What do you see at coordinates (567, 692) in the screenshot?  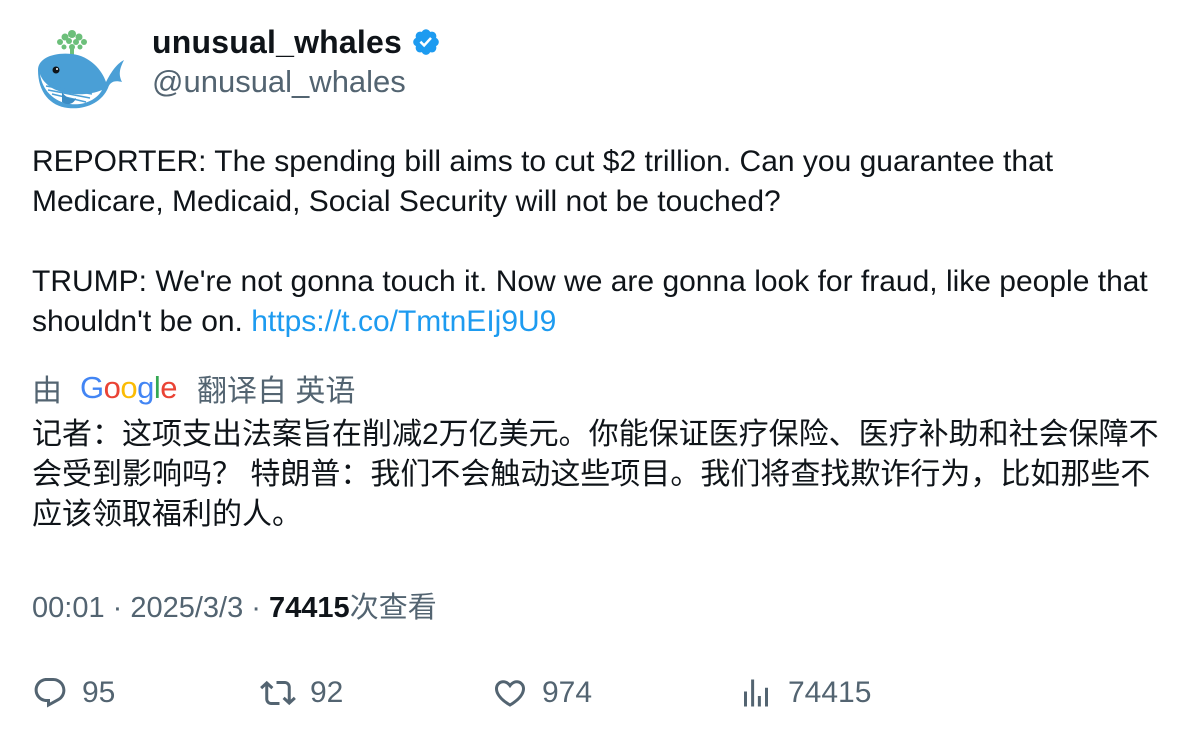 I see `like-count: 974` at bounding box center [567, 692].